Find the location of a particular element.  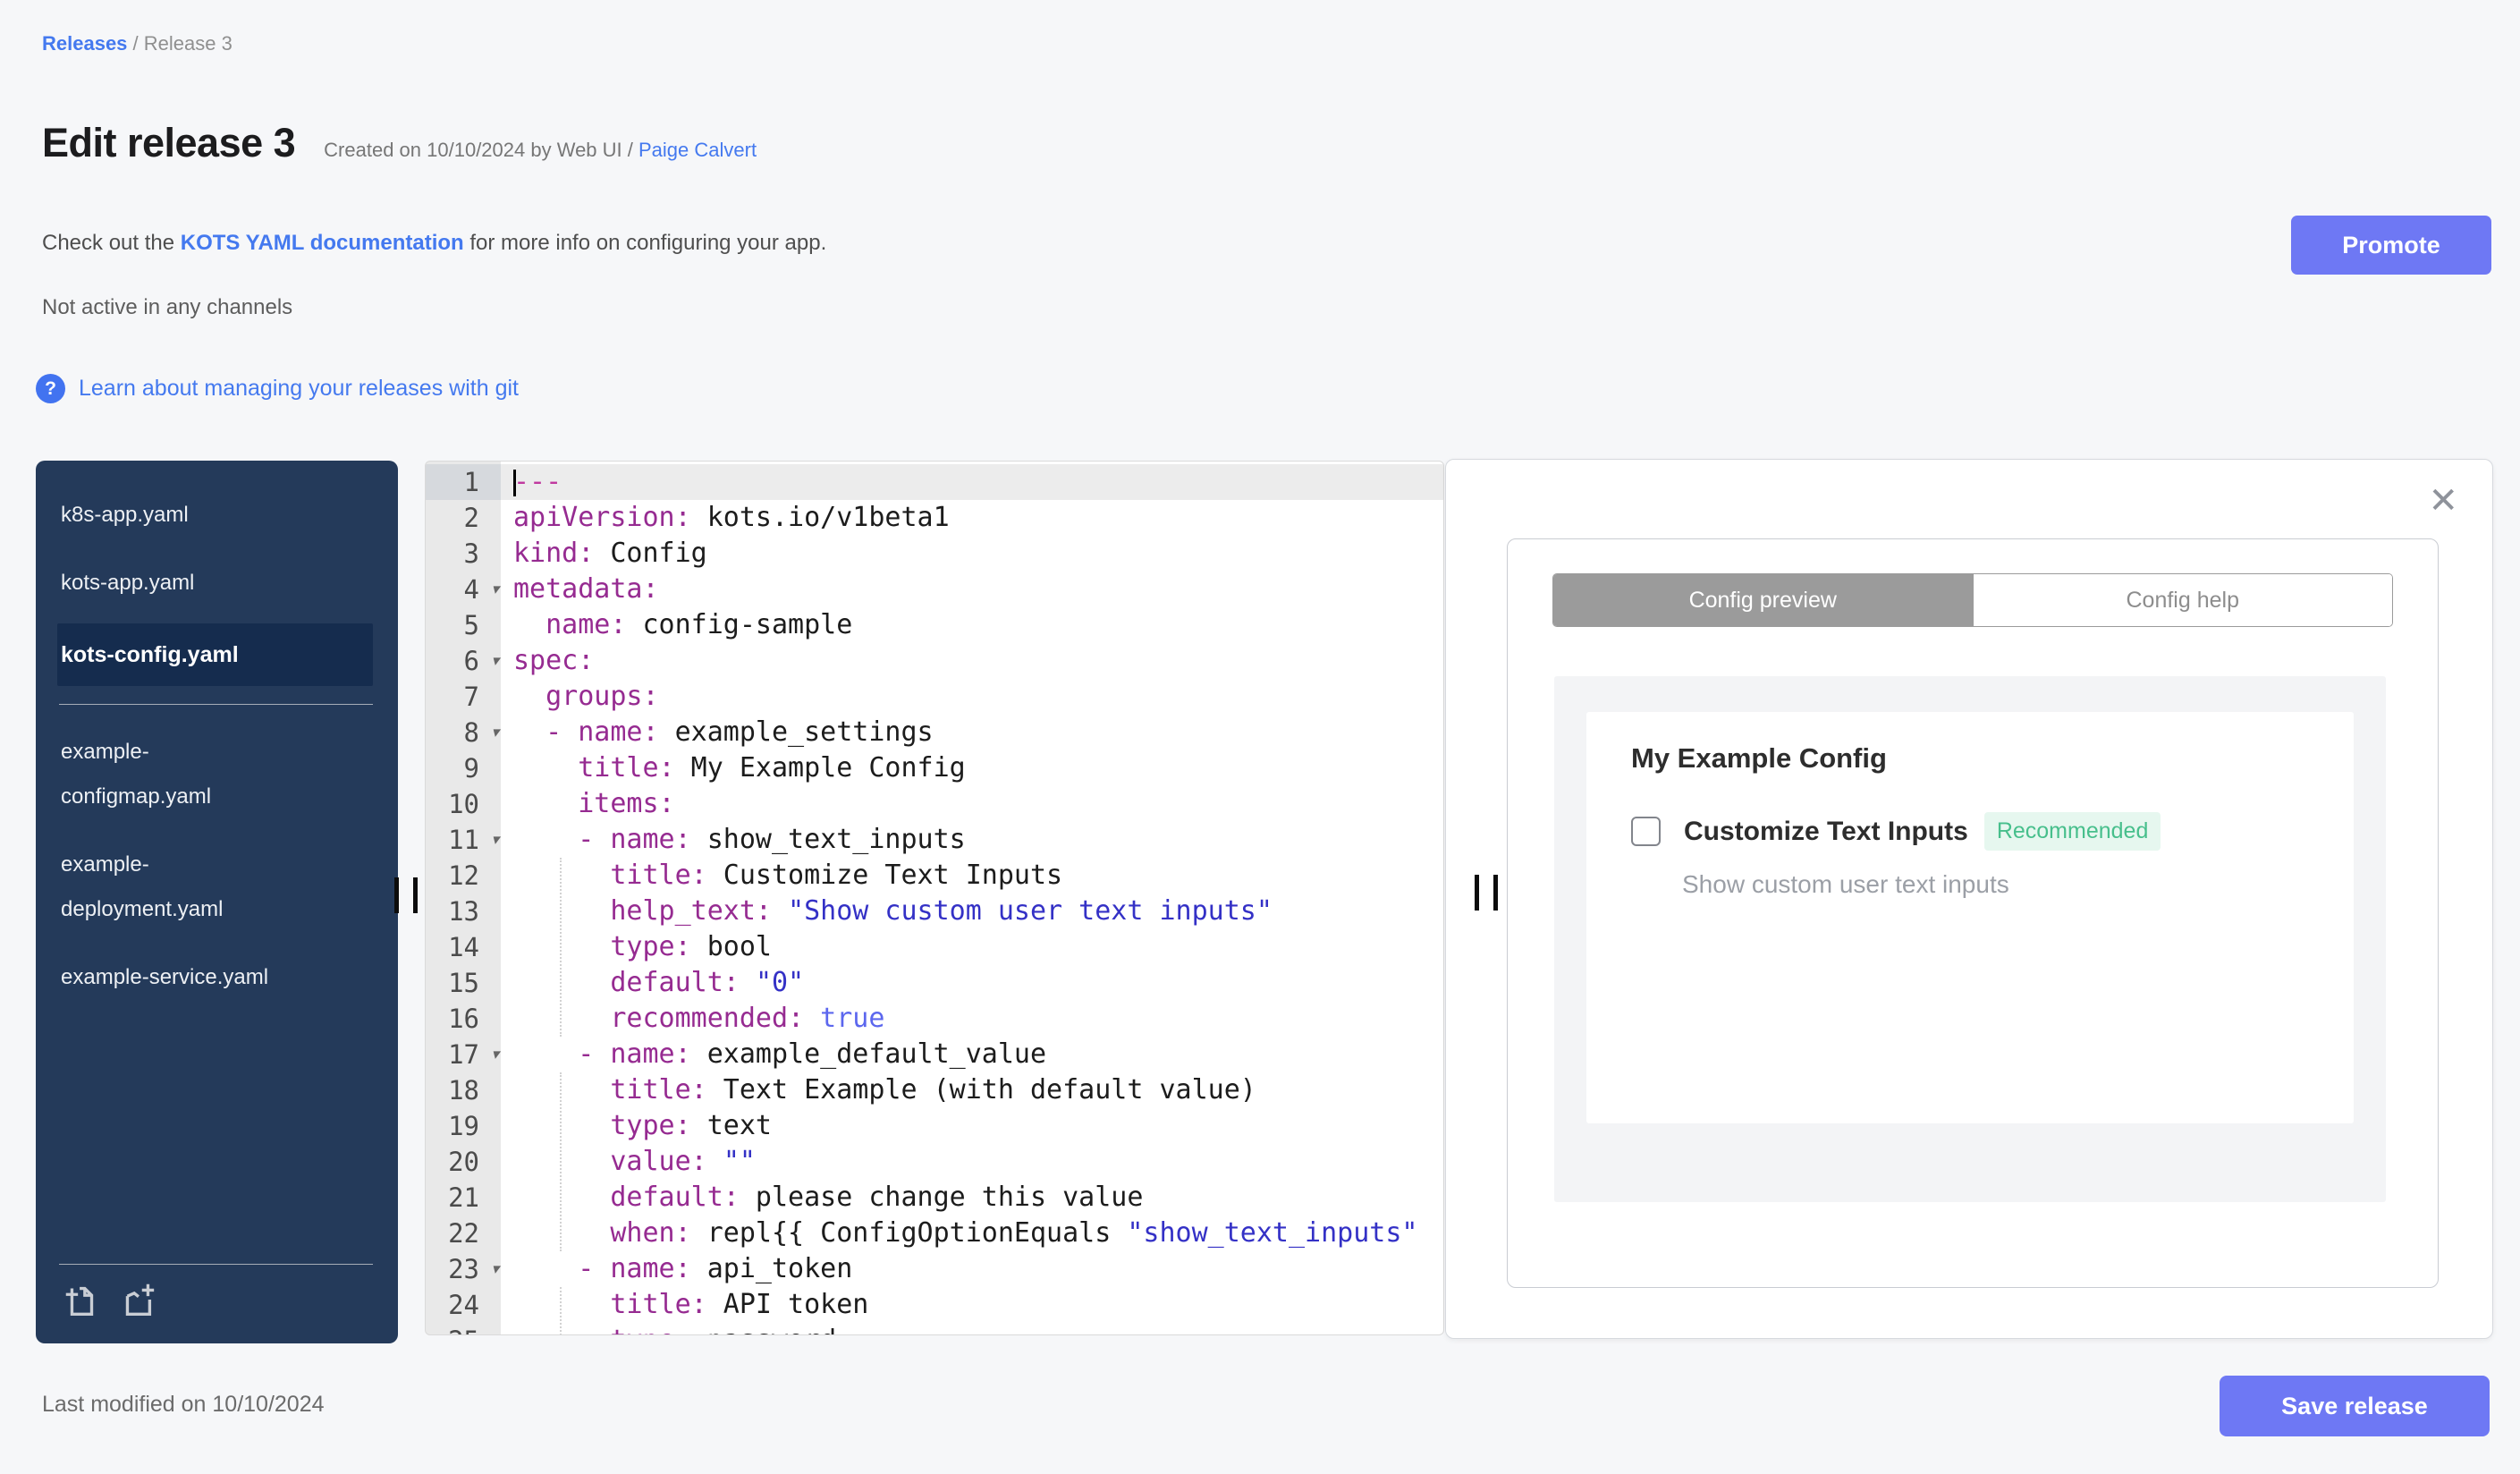

line-number: 4 ▾ is located at coordinates (463, 589).